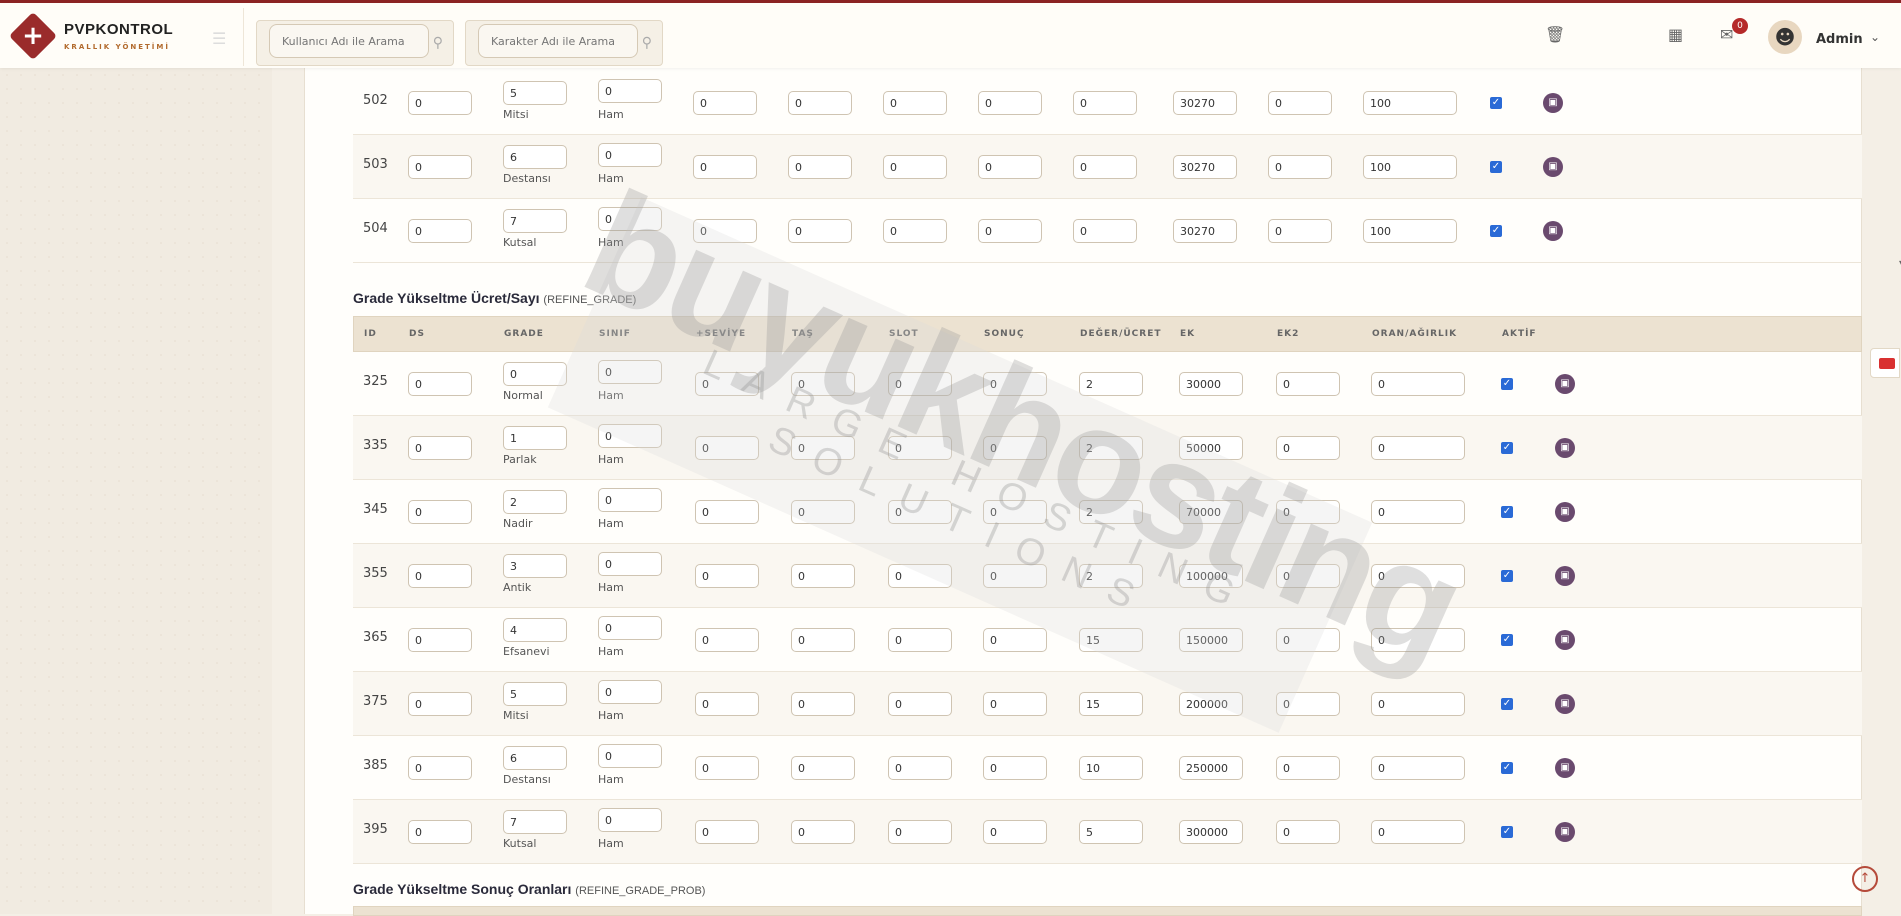  What do you see at coordinates (1675, 34) in the screenshot?
I see `calendar-icon: ▦` at bounding box center [1675, 34].